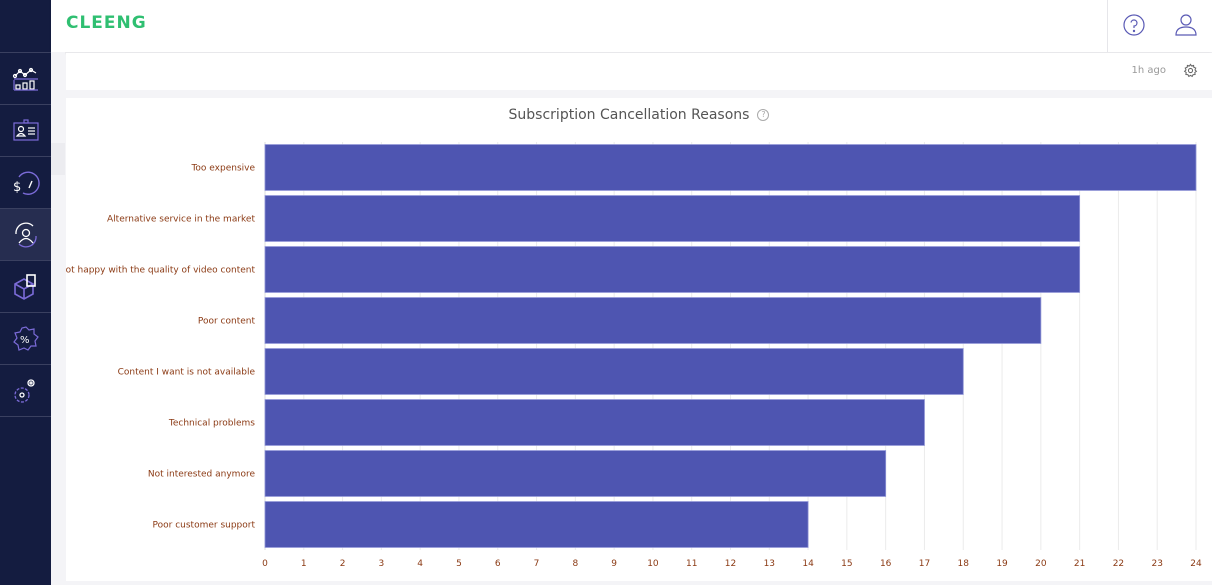 This screenshot has height=585, width=1212. Describe the element at coordinates (1190, 70) in the screenshot. I see `gear-icon` at that location.